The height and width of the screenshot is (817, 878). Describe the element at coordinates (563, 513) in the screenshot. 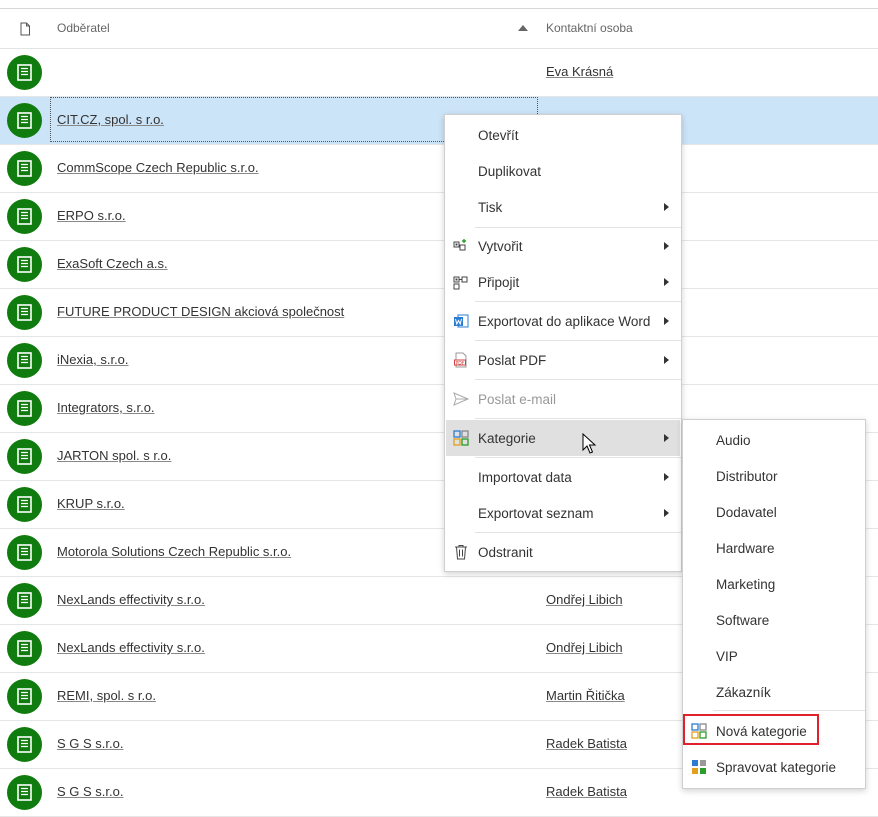

I see `menu-item-export-list: Exportovat seznam` at that location.